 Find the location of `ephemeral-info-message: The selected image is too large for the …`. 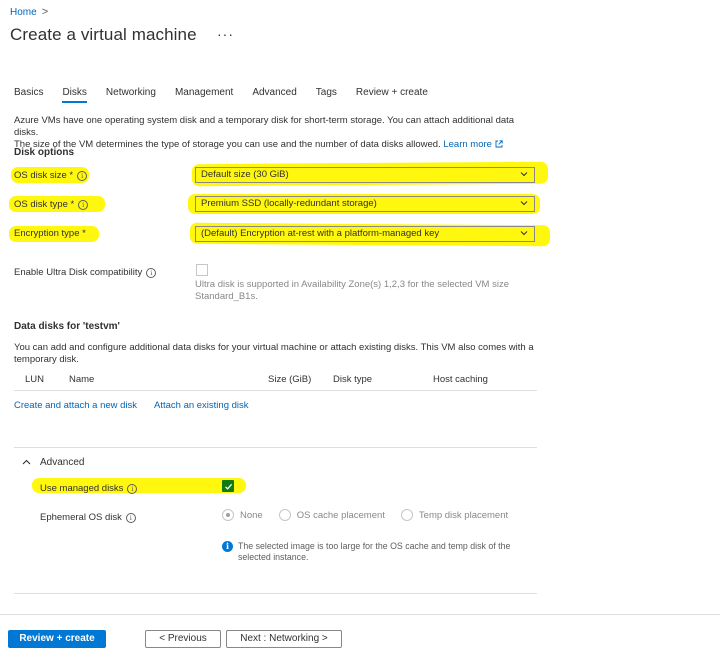

ephemeral-info-message: The selected image is too large for the … is located at coordinates (374, 551).